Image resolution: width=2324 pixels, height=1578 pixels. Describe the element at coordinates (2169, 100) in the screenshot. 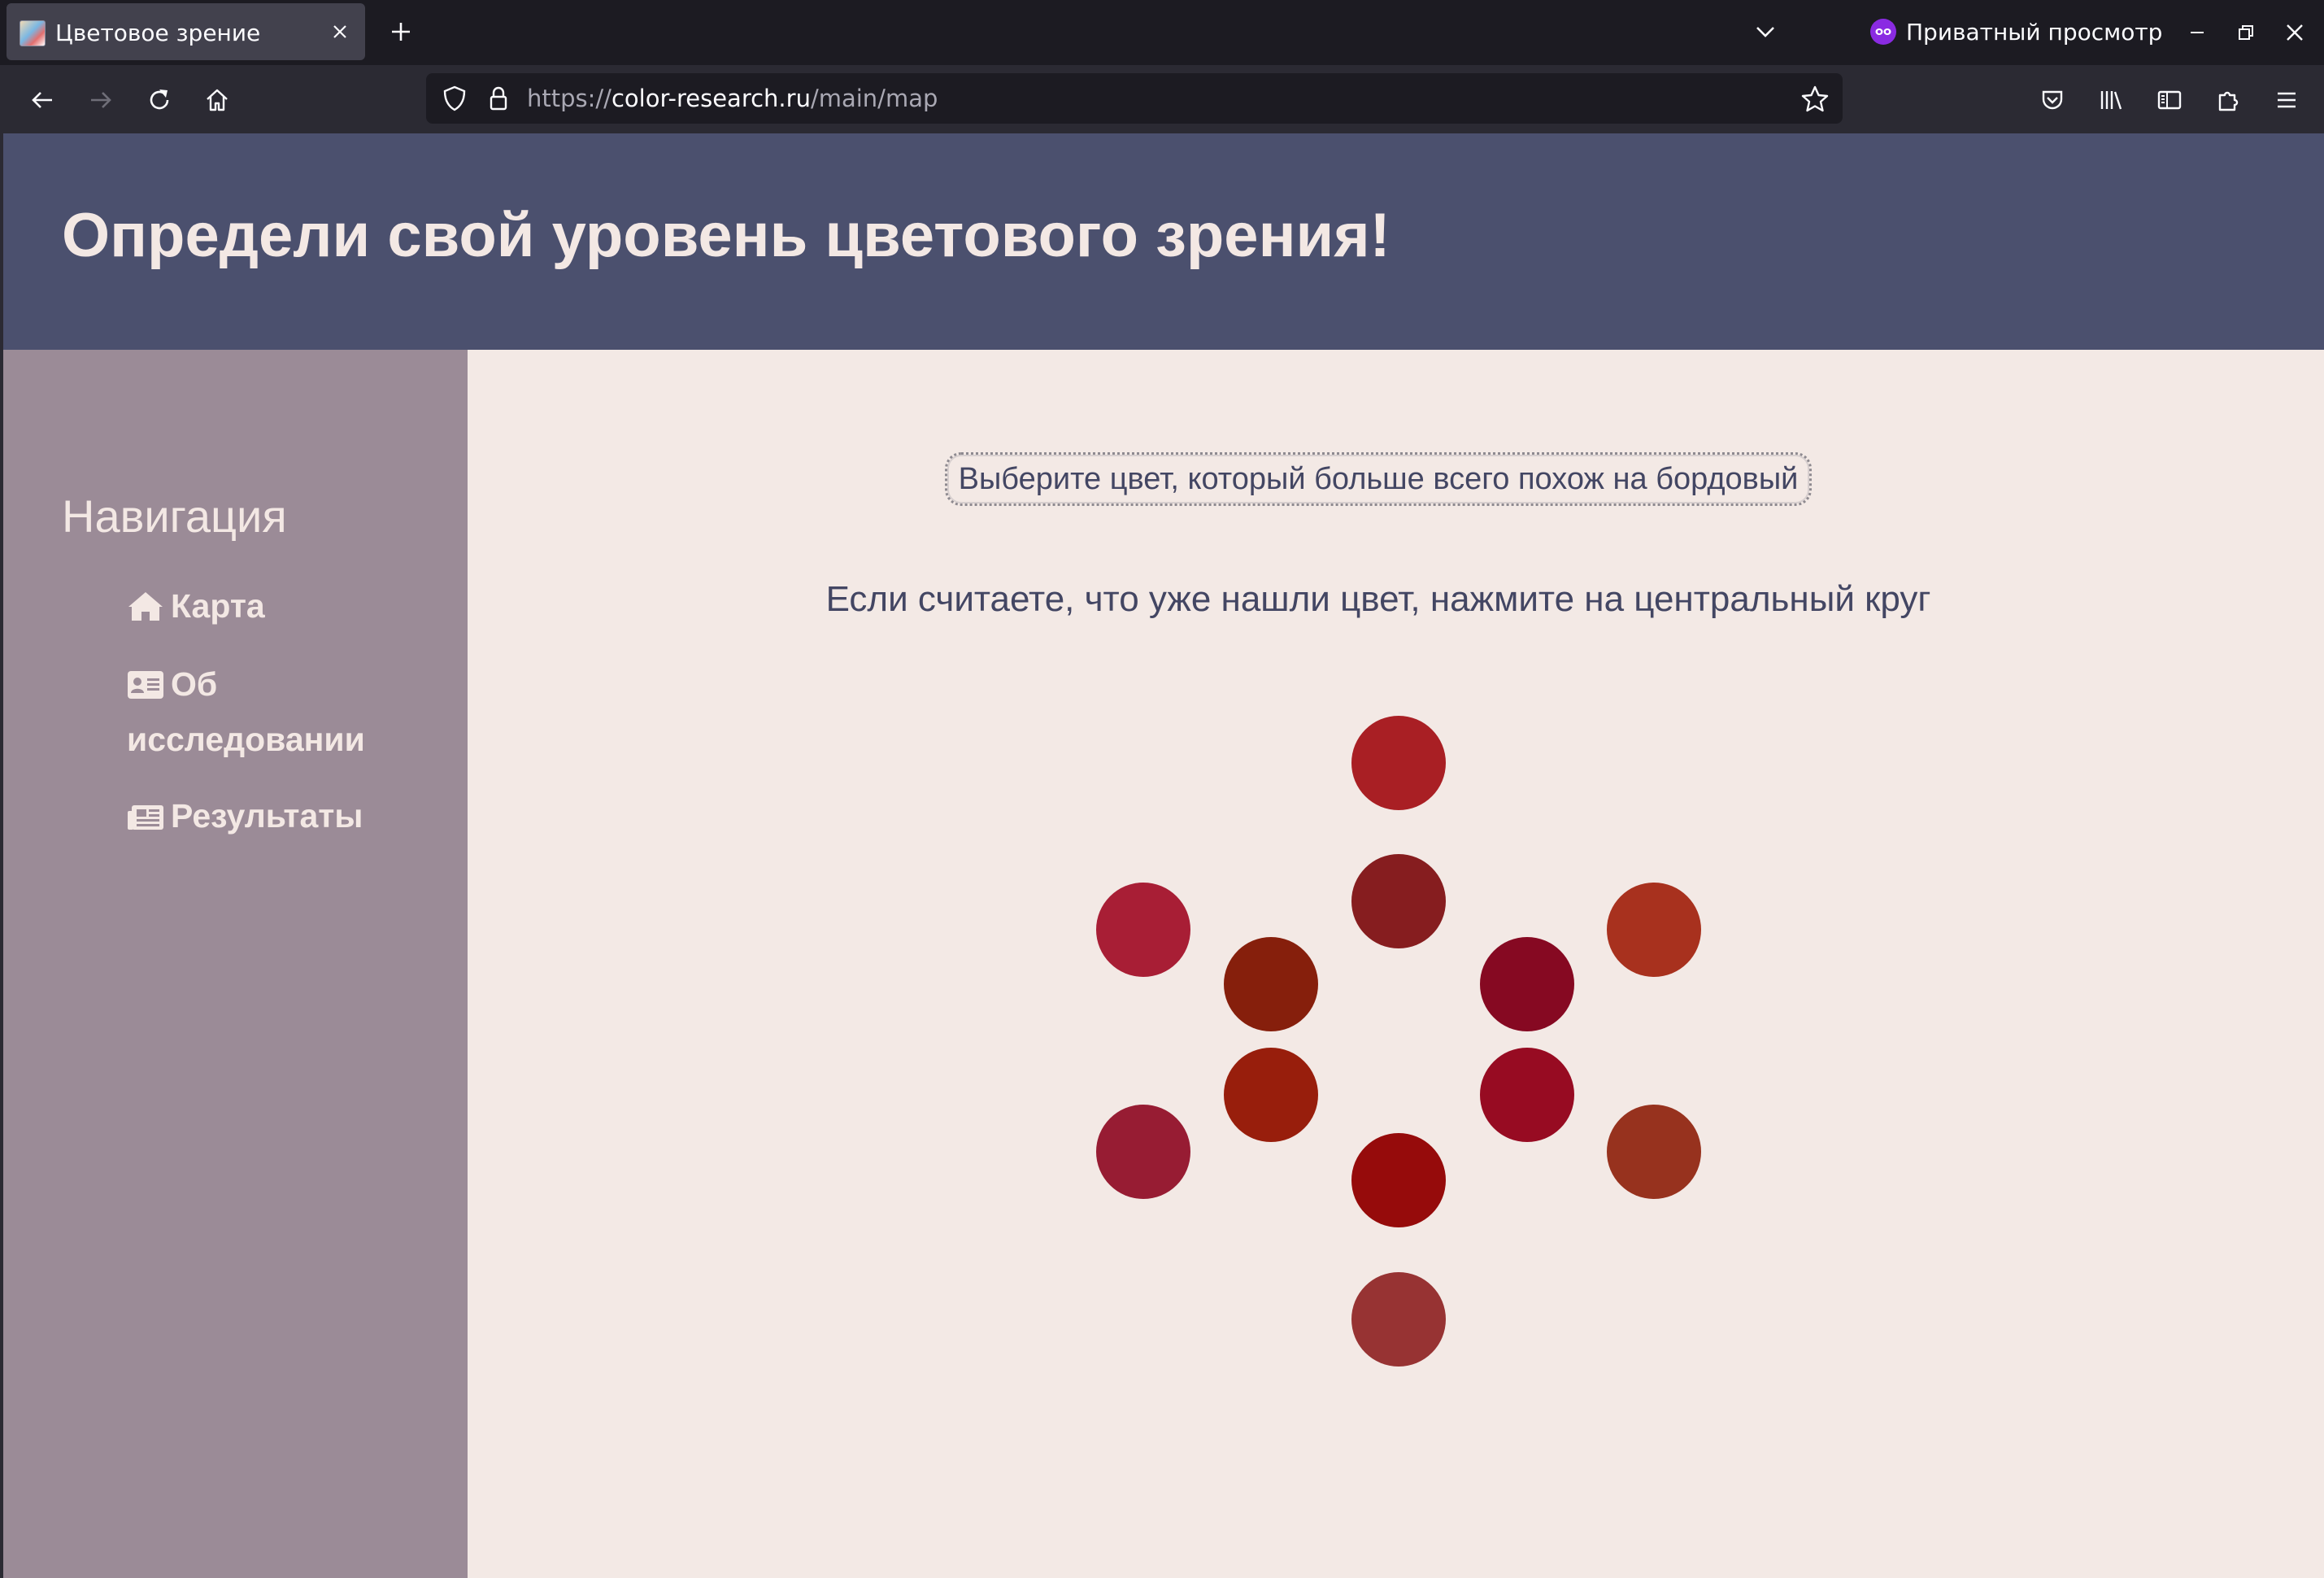

I see `sidebar-toggle-icon` at that location.